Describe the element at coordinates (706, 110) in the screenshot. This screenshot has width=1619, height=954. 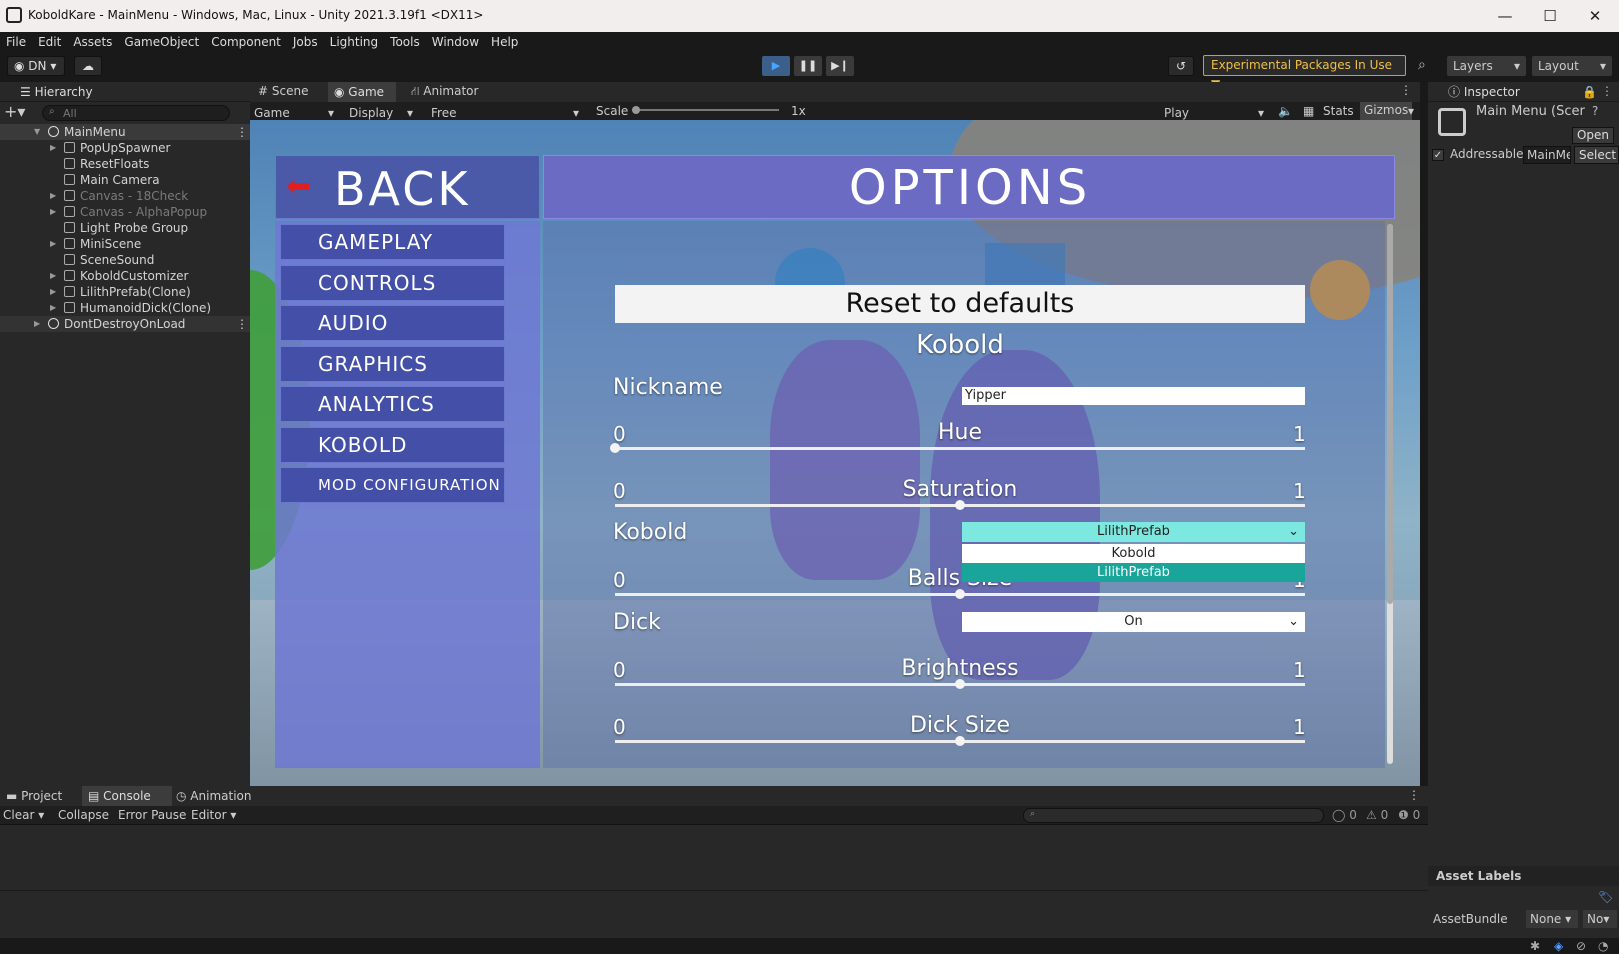
I see `scale-slider` at that location.